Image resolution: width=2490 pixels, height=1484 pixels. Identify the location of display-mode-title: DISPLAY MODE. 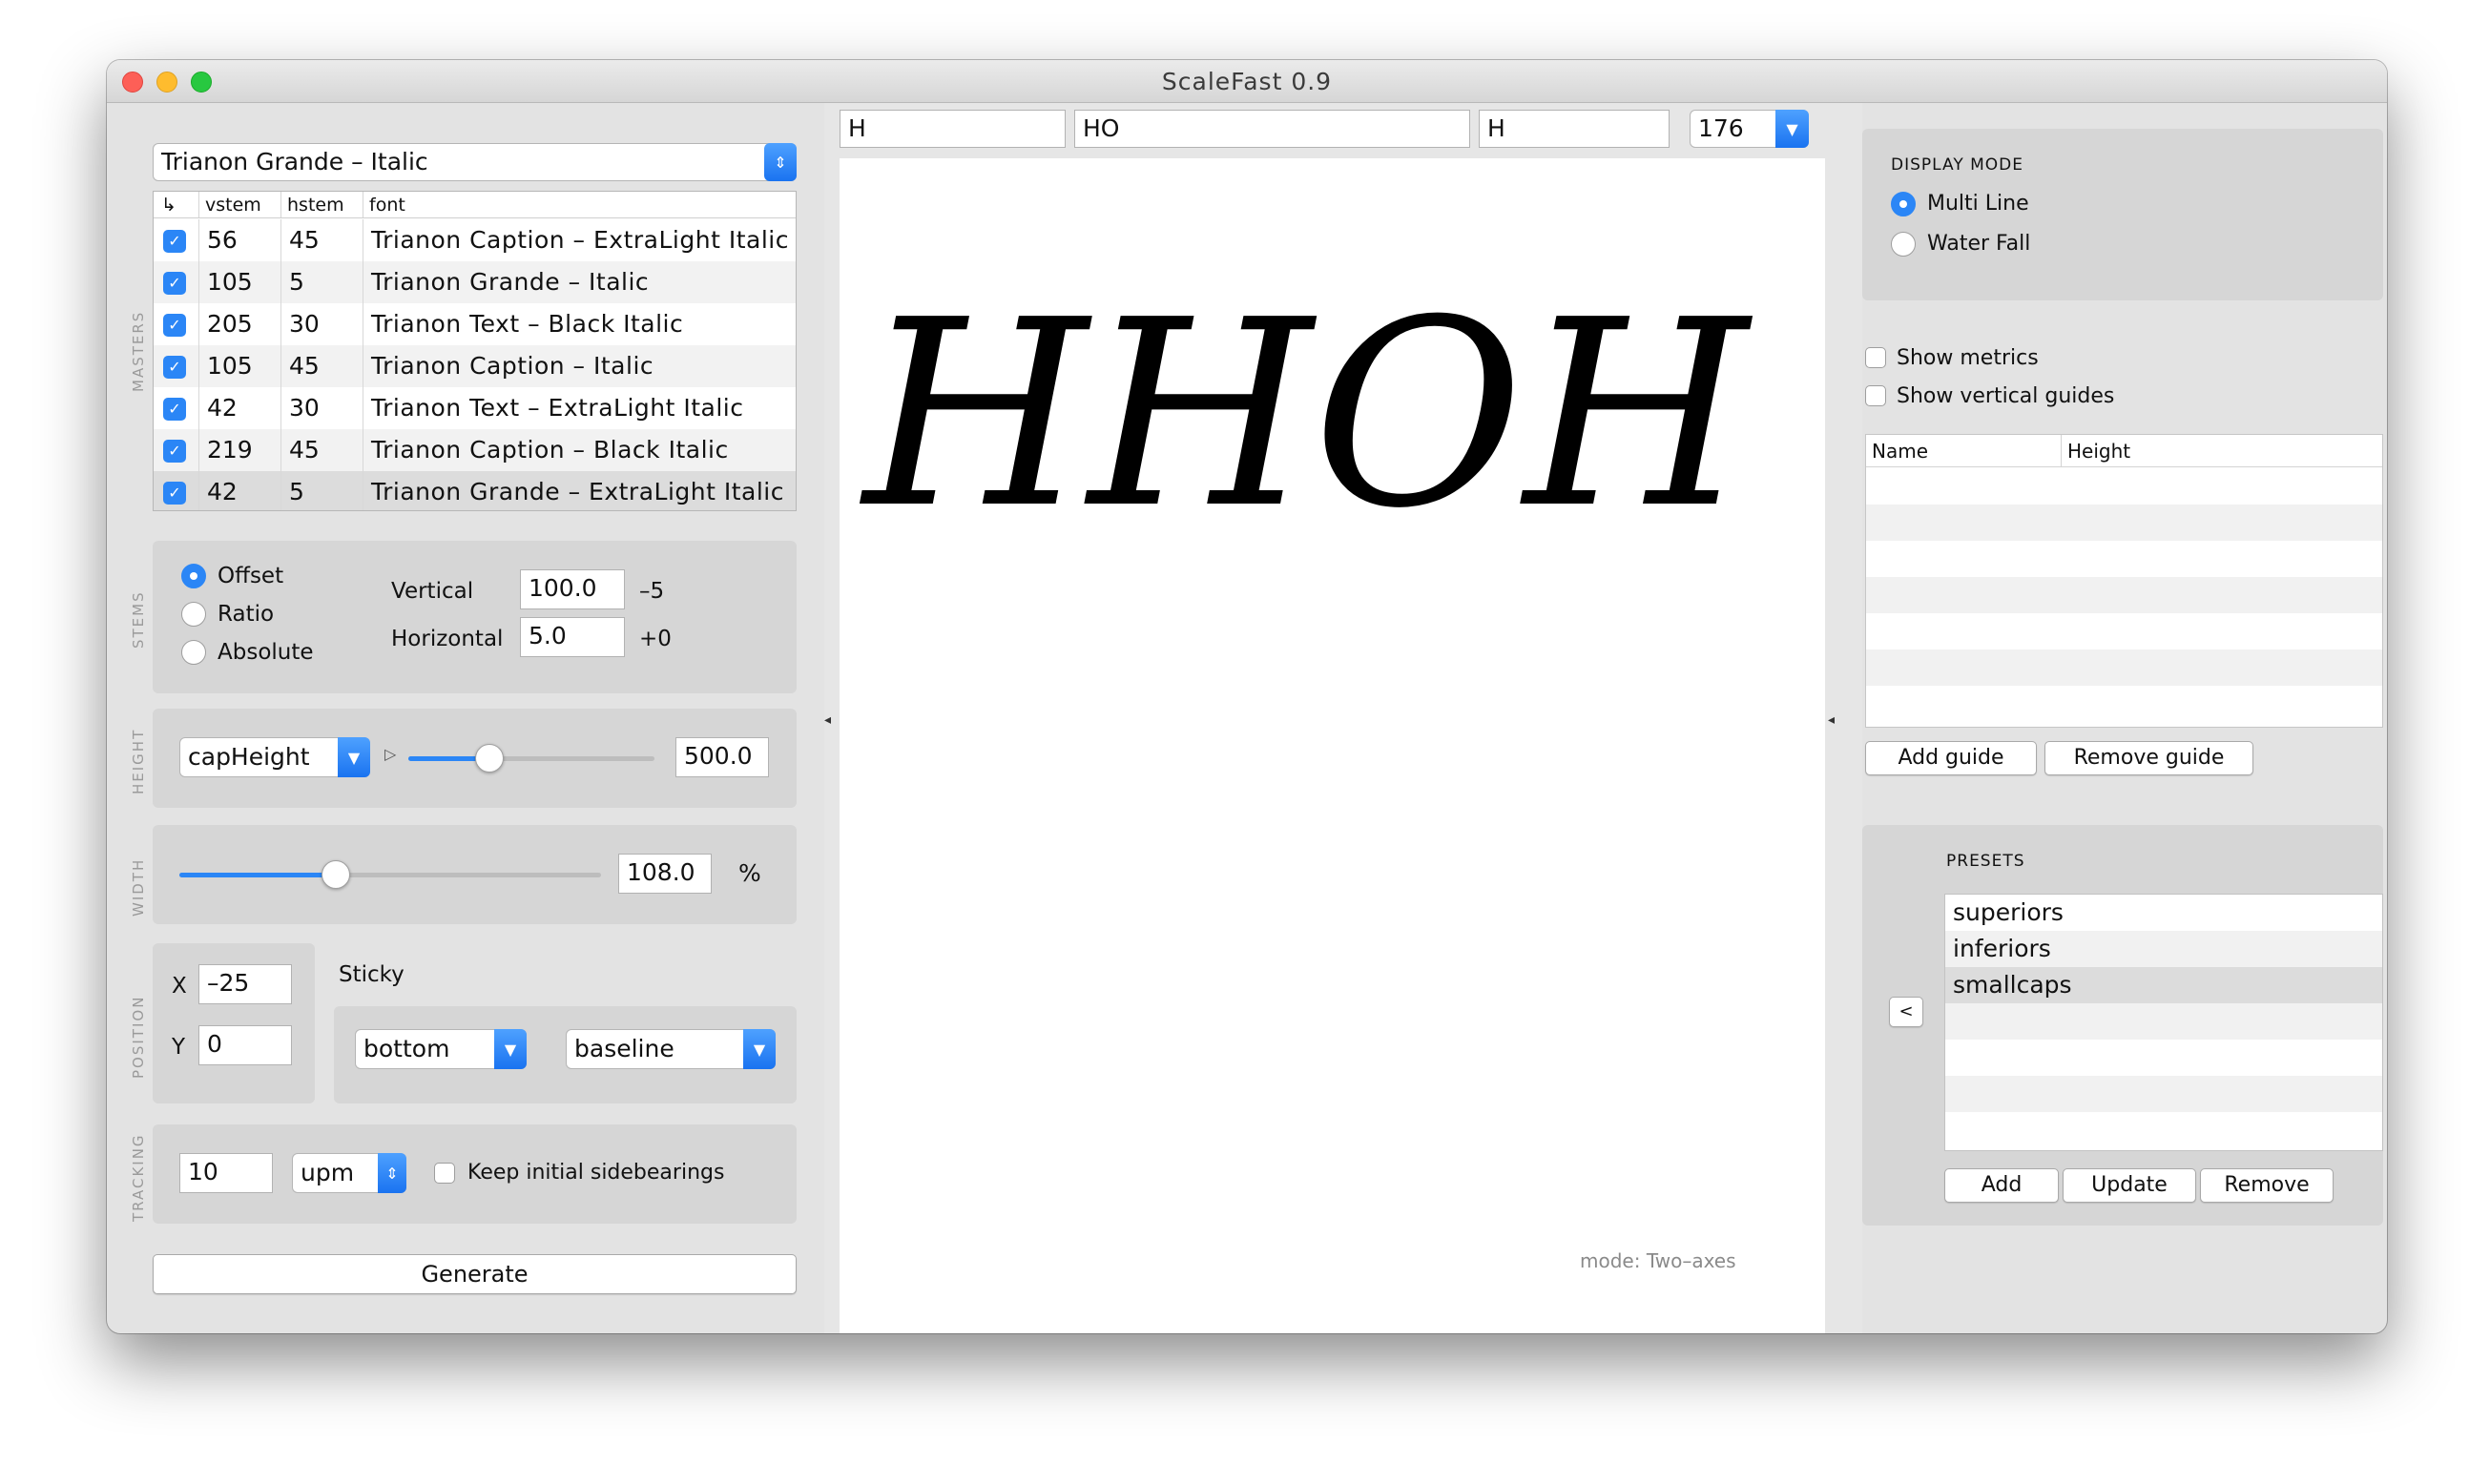
(1957, 165).